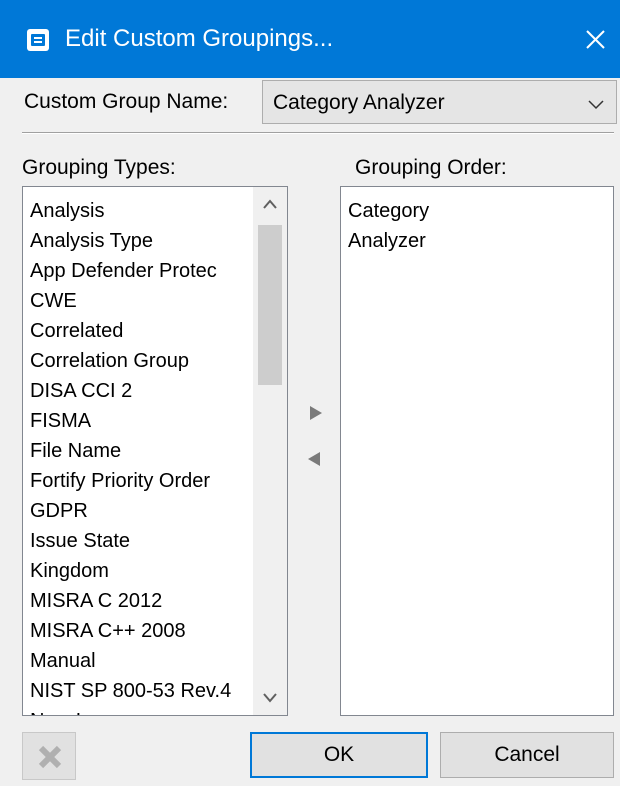  Describe the element at coordinates (527, 755) in the screenshot. I see `cancel-button: Cancel` at that location.